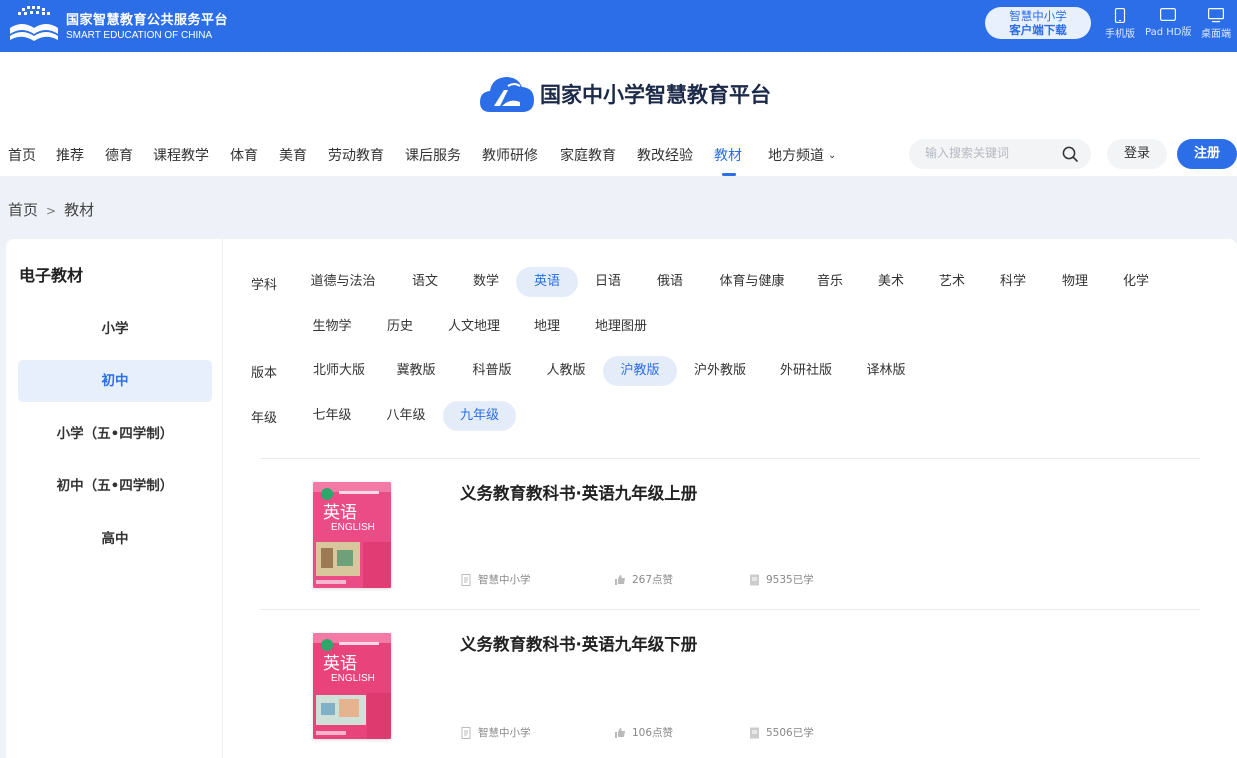 The image size is (1237, 758). Describe the element at coordinates (486, 282) in the screenshot. I see `subject-chip: 数学` at that location.